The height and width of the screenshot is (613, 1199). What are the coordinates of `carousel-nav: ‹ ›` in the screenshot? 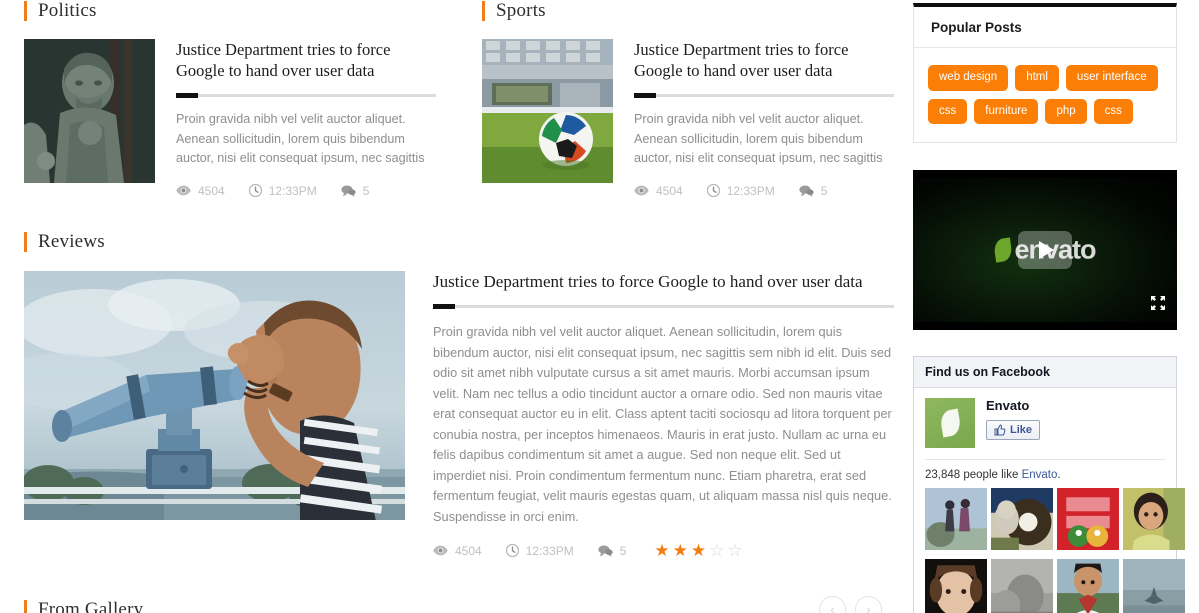 It's located at (850, 604).